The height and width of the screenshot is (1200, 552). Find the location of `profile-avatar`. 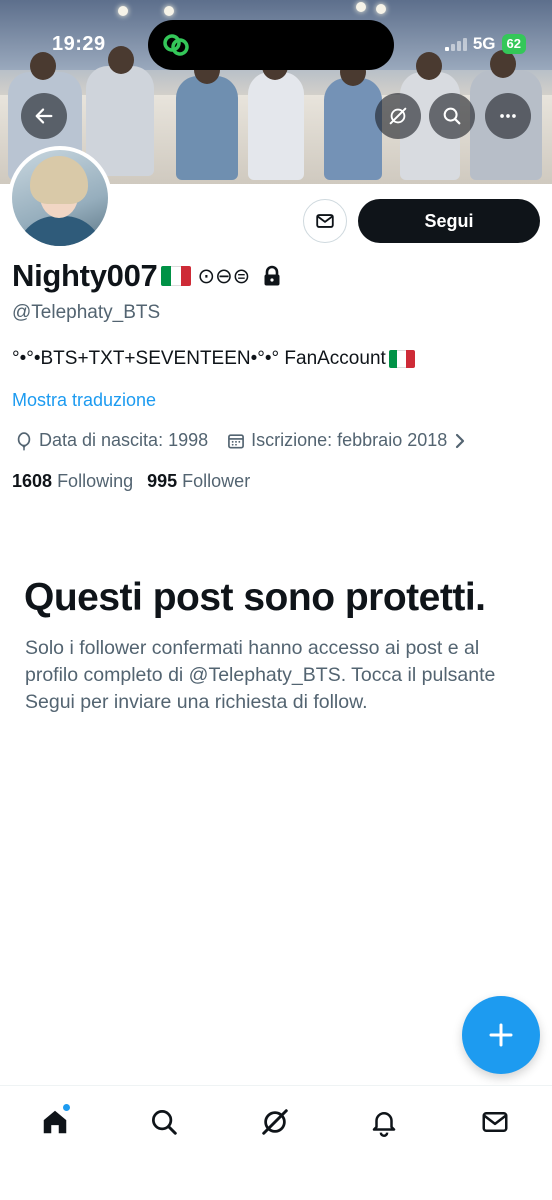

profile-avatar is located at coordinates (60, 198).